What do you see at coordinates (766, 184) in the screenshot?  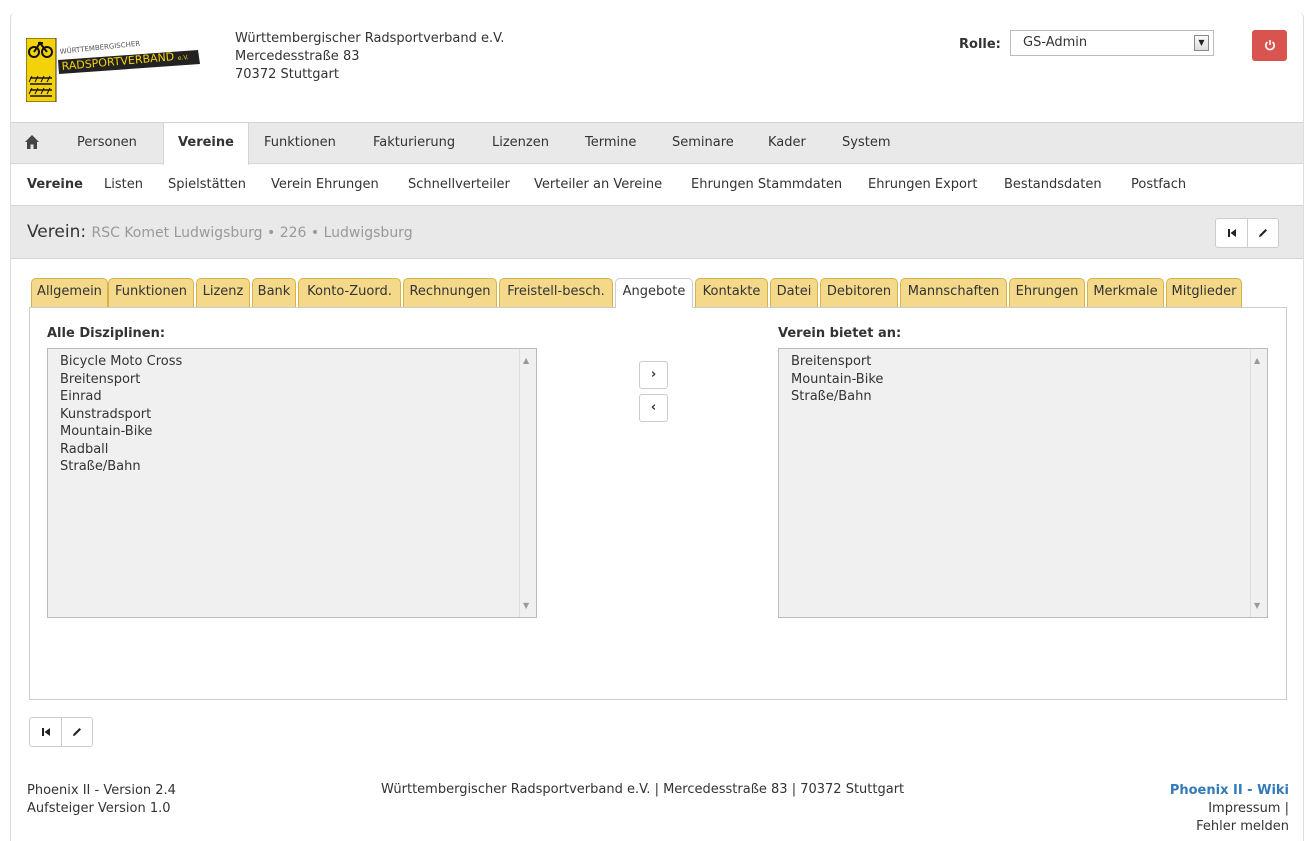 I see `subnav-ehrungen-stammdaten: Ehrungen Stammdaten` at bounding box center [766, 184].